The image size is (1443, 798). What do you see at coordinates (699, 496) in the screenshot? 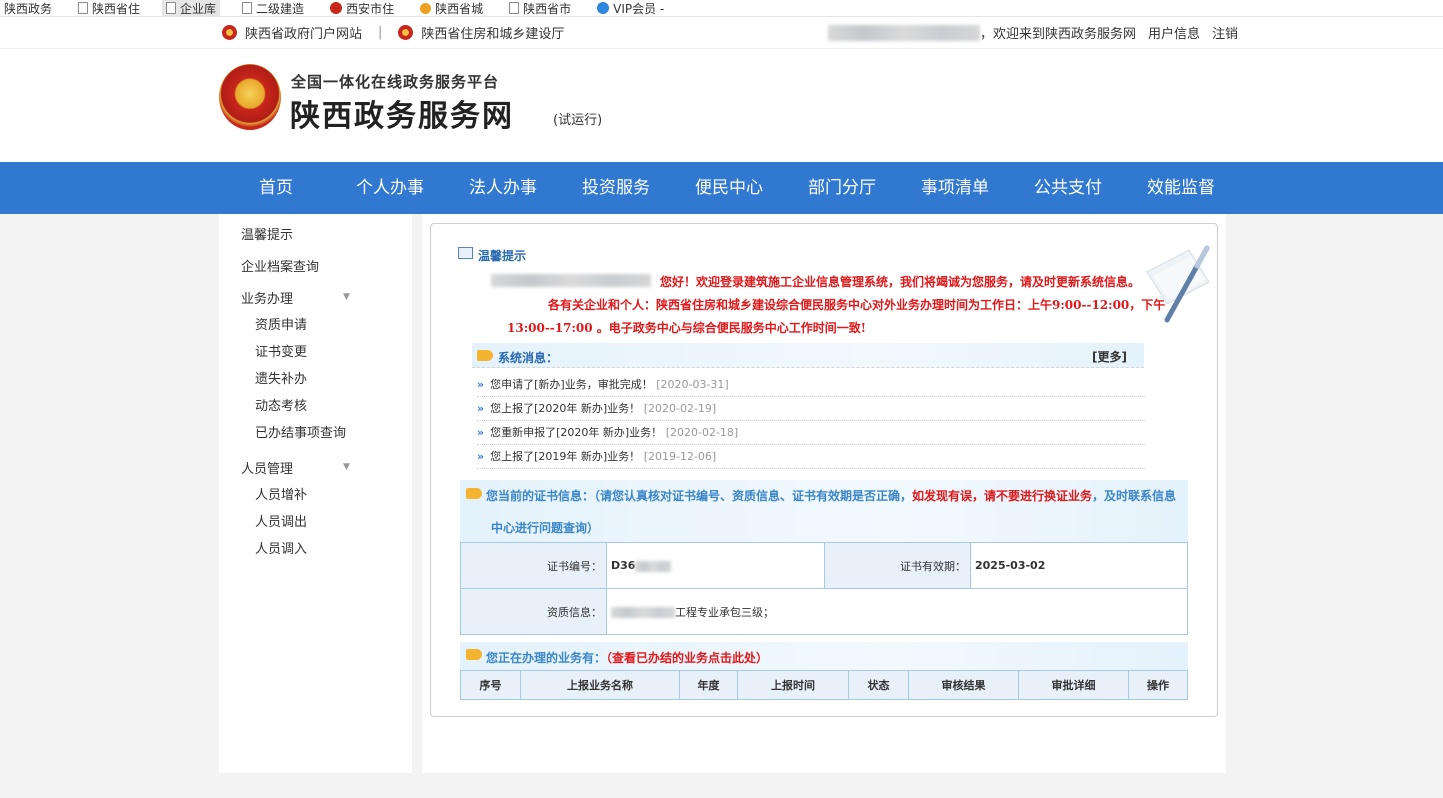
I see `cert-info-prefix: 您当前的证书信息：（请您认真核对证书编号、资质信息、证书有效期是否正确，` at bounding box center [699, 496].